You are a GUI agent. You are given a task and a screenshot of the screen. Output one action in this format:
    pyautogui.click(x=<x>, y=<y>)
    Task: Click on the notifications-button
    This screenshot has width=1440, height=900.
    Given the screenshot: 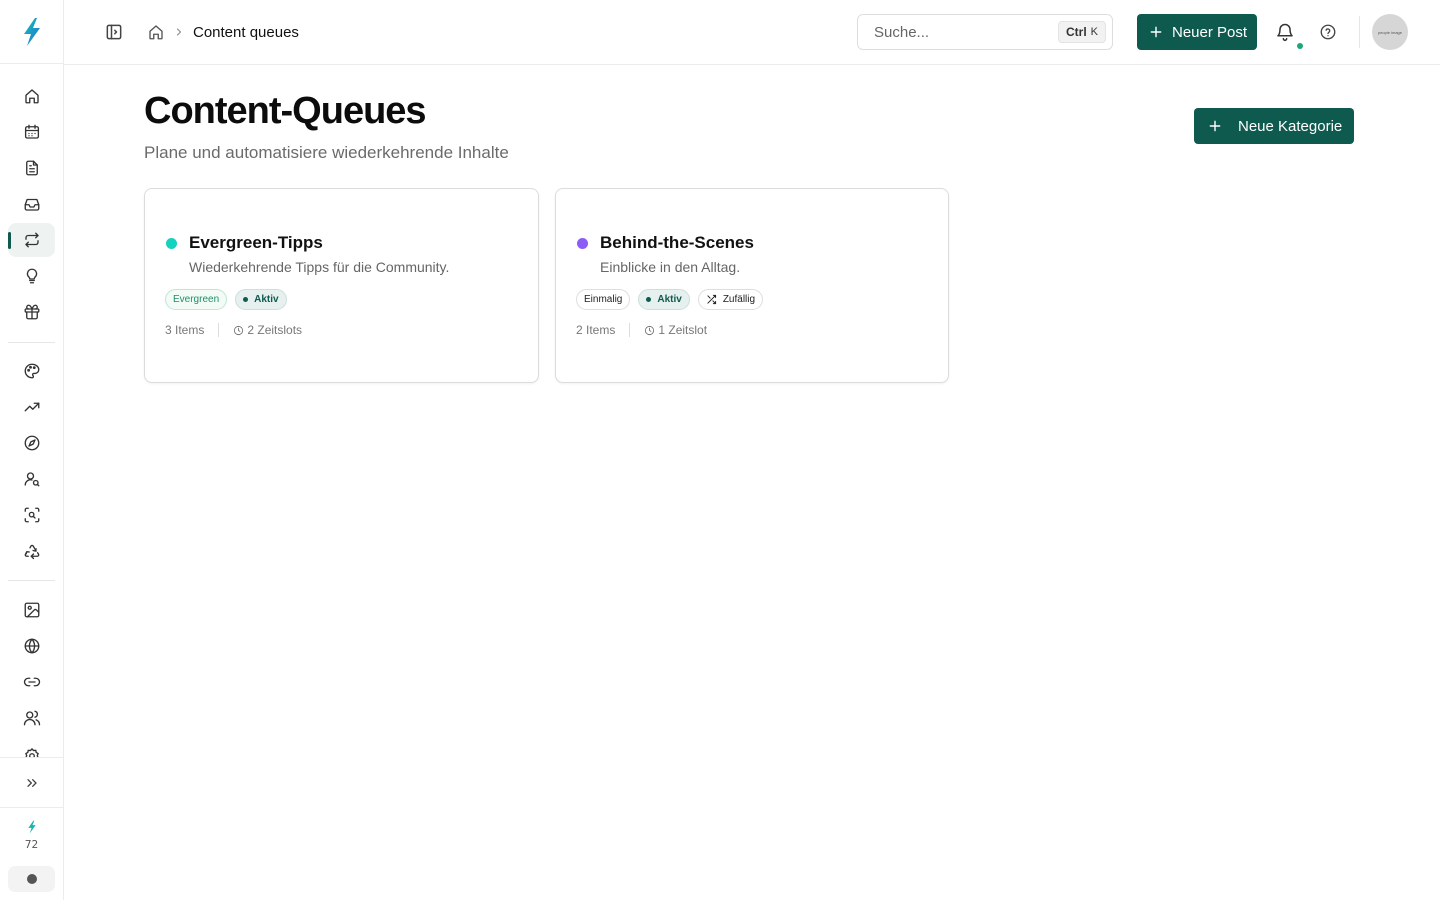 What is the action you would take?
    pyautogui.click(x=1285, y=32)
    